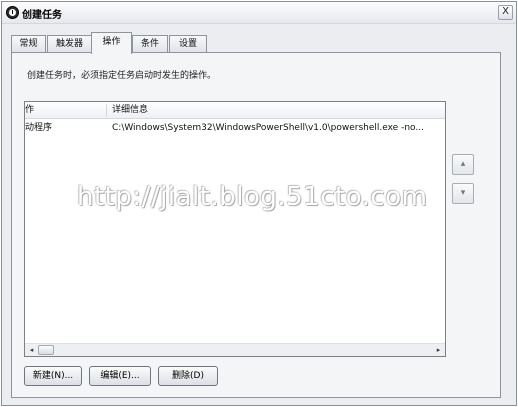 The width and height of the screenshot is (518, 407). I want to click on tab-actions: 操作, so click(111, 43).